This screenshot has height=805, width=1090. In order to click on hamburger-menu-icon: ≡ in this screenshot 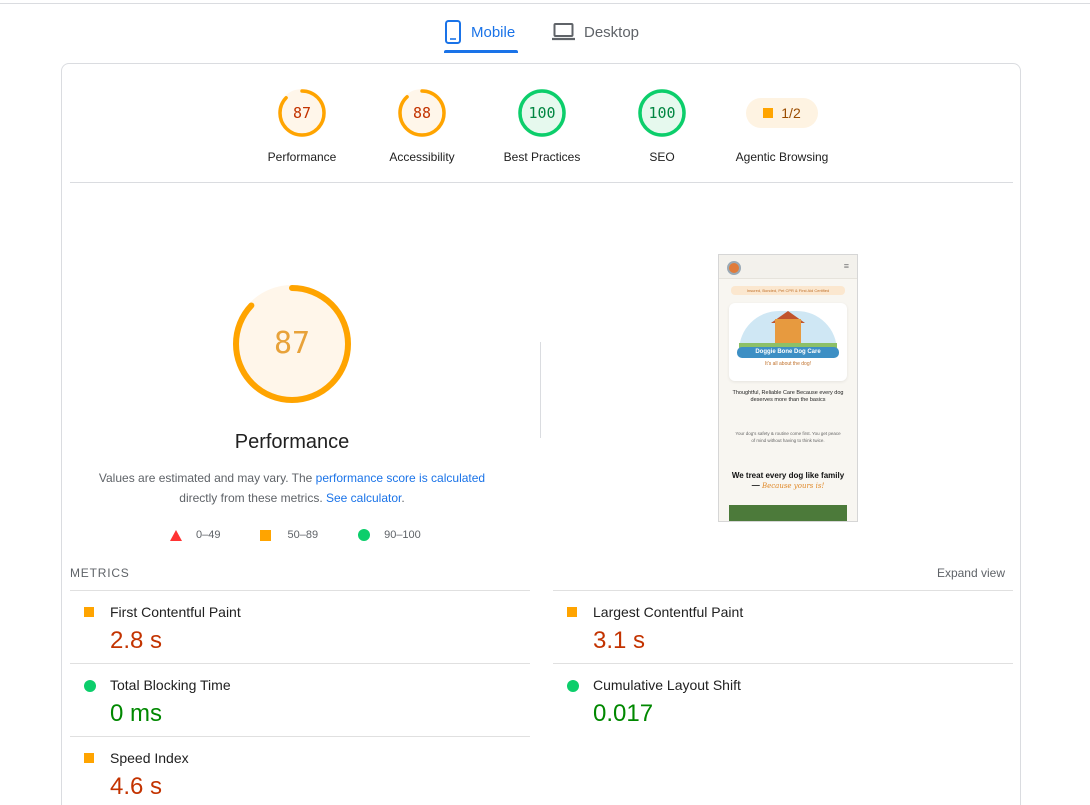, I will do `click(846, 266)`.